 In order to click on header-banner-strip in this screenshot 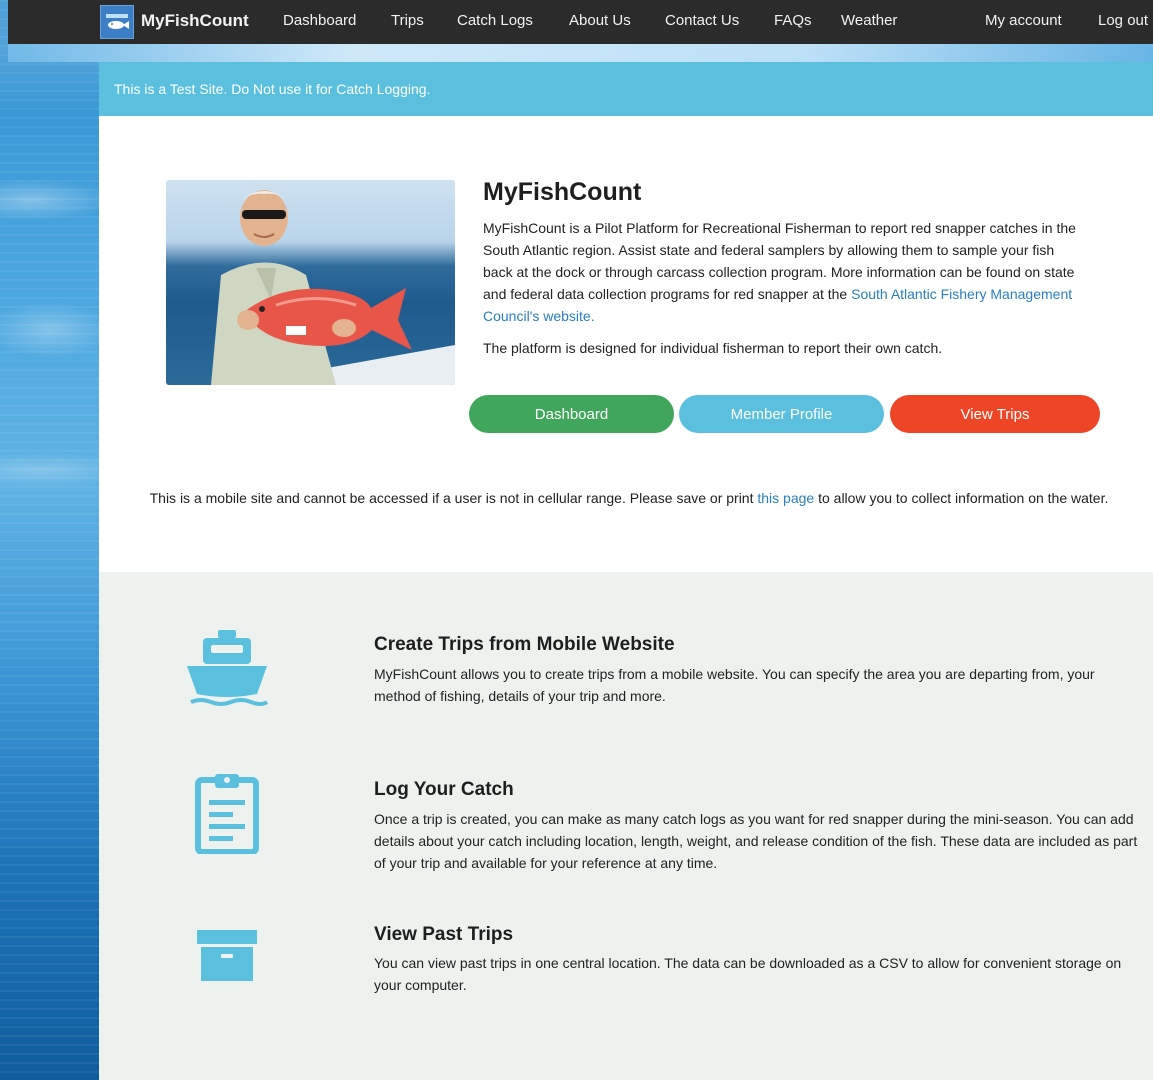, I will do `click(580, 53)`.